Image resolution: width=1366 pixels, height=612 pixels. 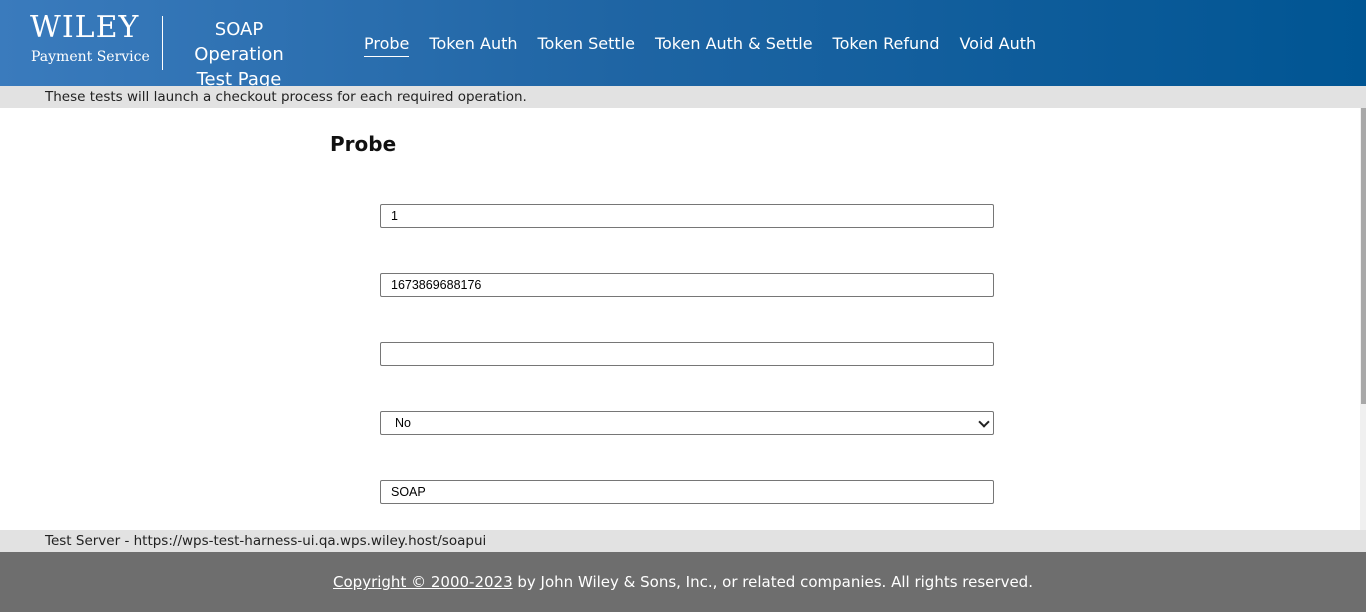 What do you see at coordinates (687, 423) in the screenshot?
I see `option-select: No` at bounding box center [687, 423].